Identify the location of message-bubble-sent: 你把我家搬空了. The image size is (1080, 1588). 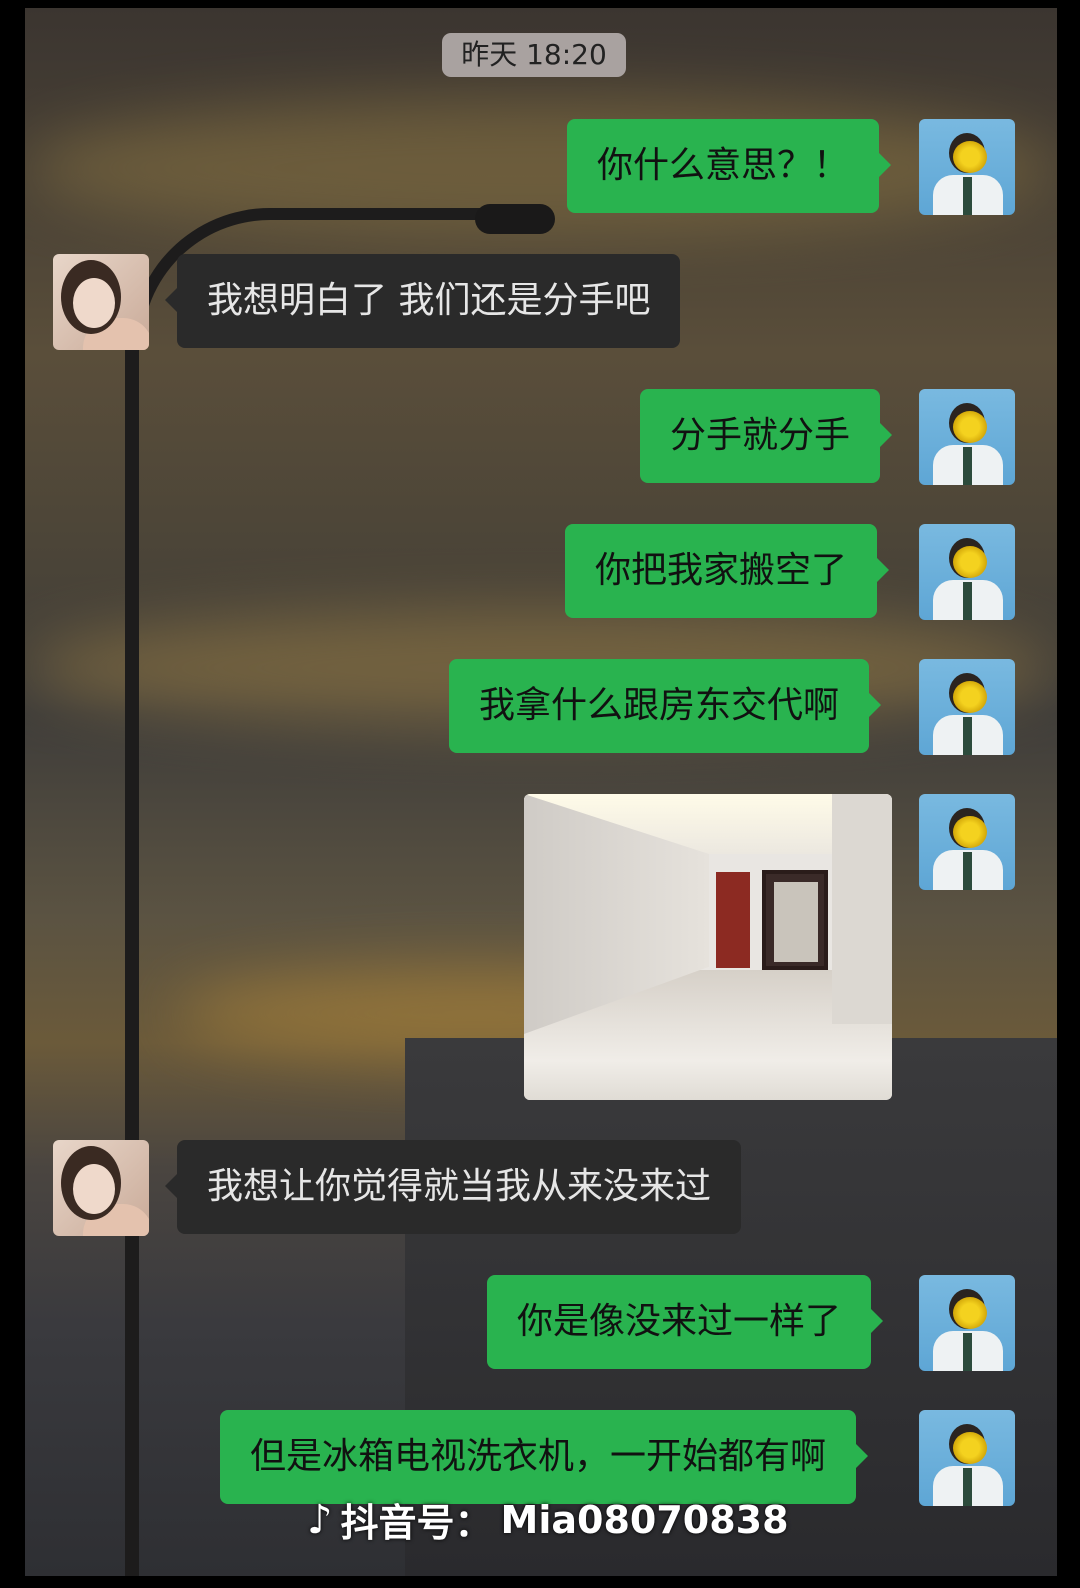
(727, 571).